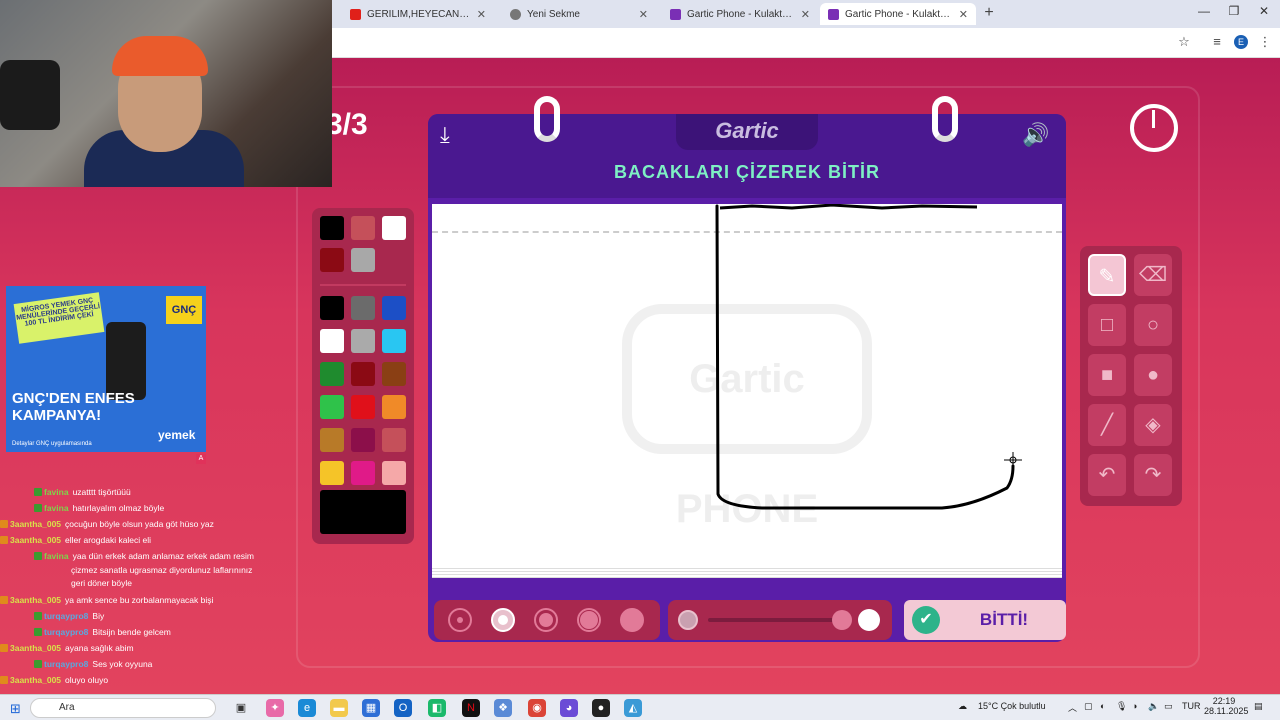 The image size is (1280, 720). What do you see at coordinates (1265, 42) in the screenshot?
I see `browser-menu-icon: ⋮` at bounding box center [1265, 42].